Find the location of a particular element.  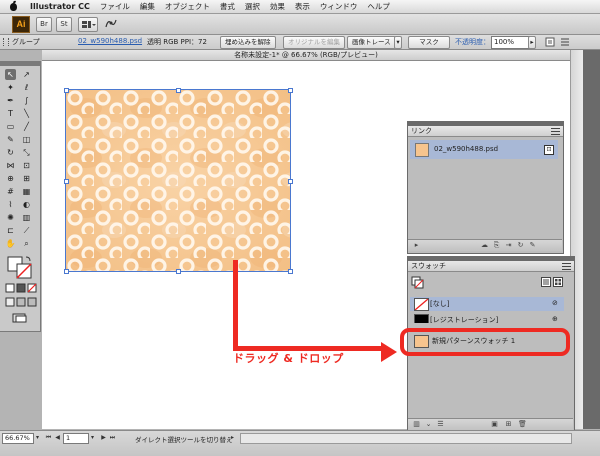

hand-tool-icon: ✋ is located at coordinates (10, 243).